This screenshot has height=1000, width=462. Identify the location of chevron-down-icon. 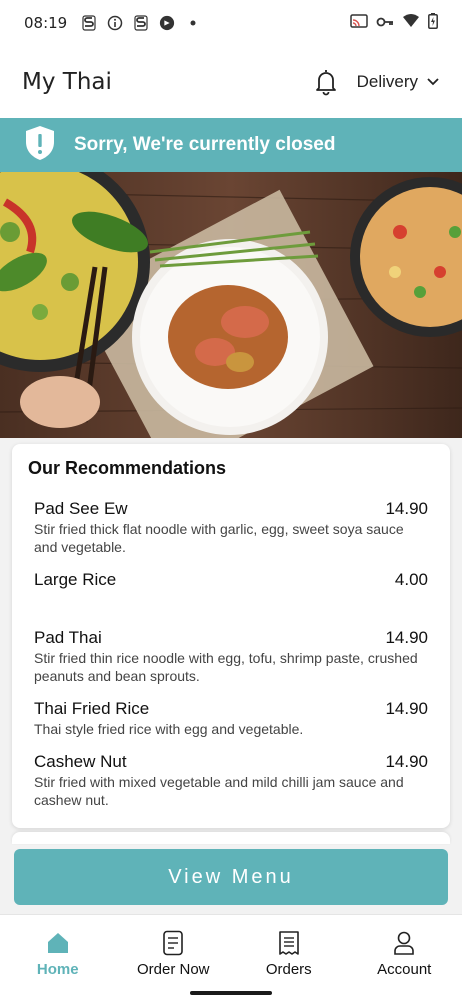
(433, 82).